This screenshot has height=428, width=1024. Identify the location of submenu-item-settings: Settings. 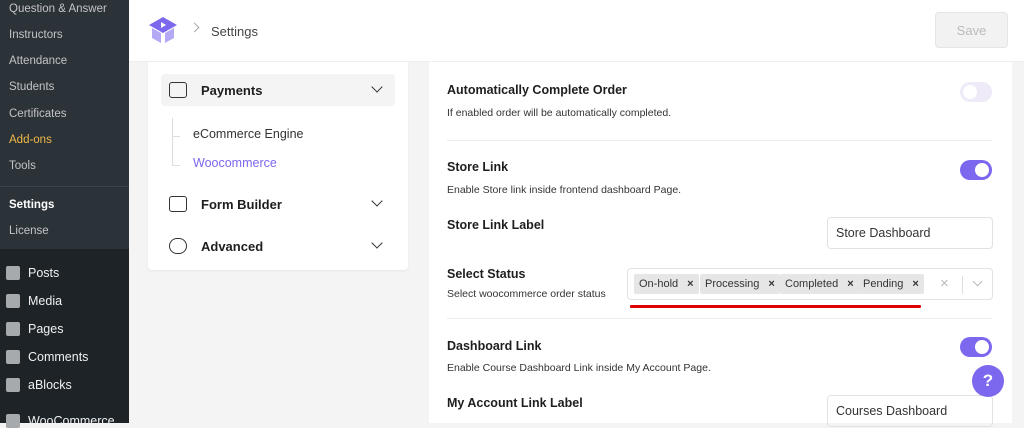
(31, 205).